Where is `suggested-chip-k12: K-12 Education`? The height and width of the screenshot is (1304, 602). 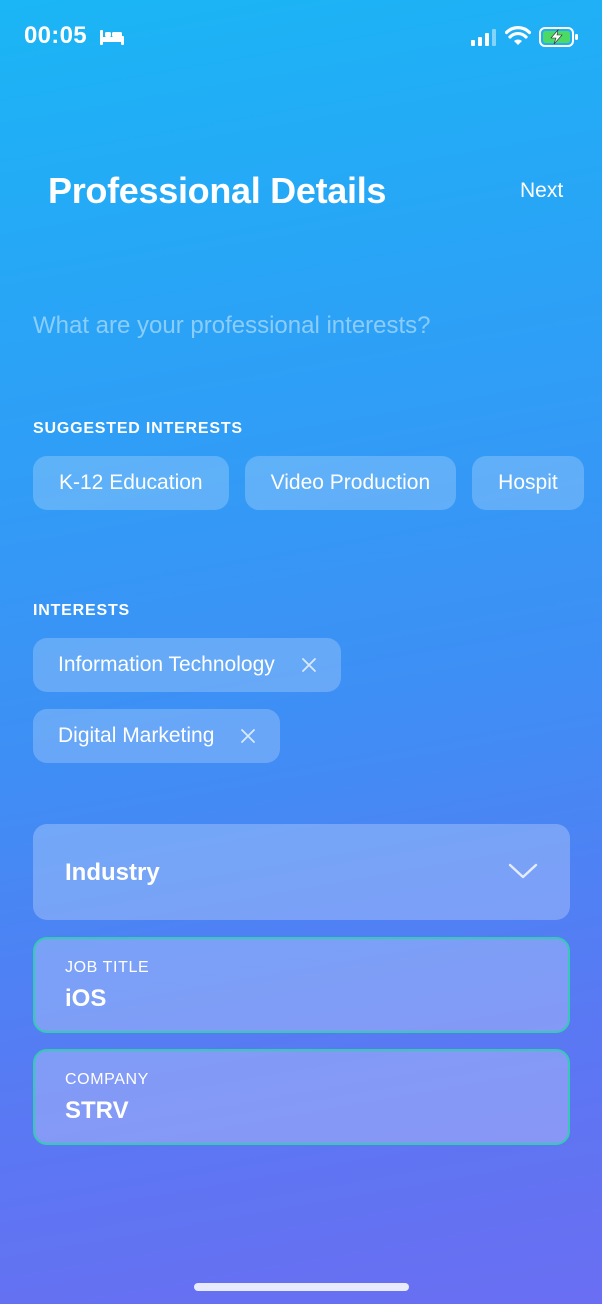
suggested-chip-k12: K-12 Education is located at coordinates (131, 483).